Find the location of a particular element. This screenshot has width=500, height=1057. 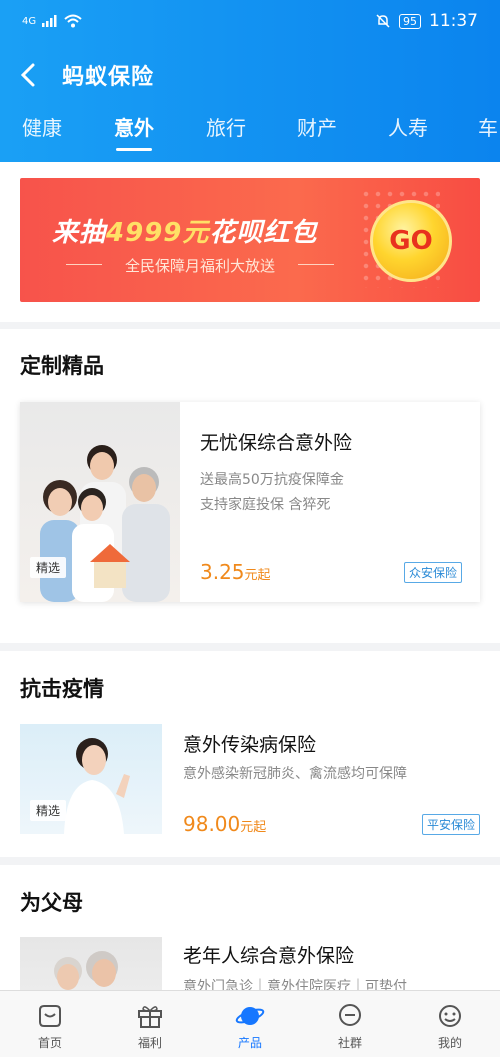

product-desc: 意外门急诊｜意外住院医疗｜可垫付 is located at coordinates (295, 984).